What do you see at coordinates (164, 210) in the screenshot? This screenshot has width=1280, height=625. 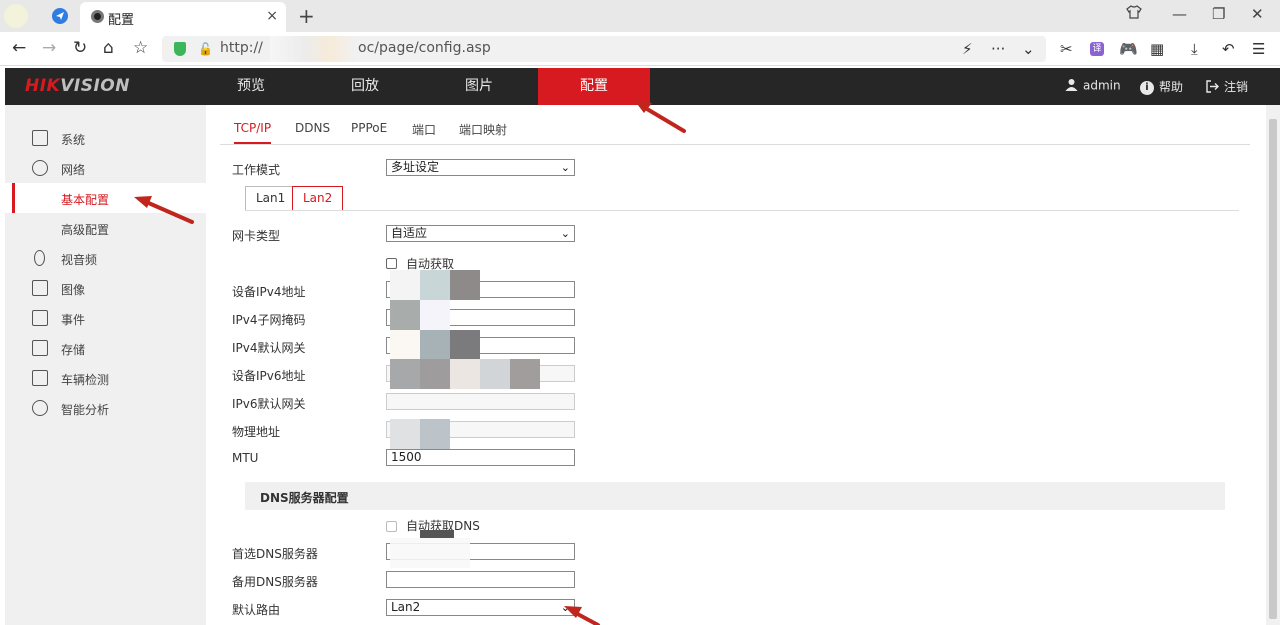 I see `arrow-to-basic-config` at bounding box center [164, 210].